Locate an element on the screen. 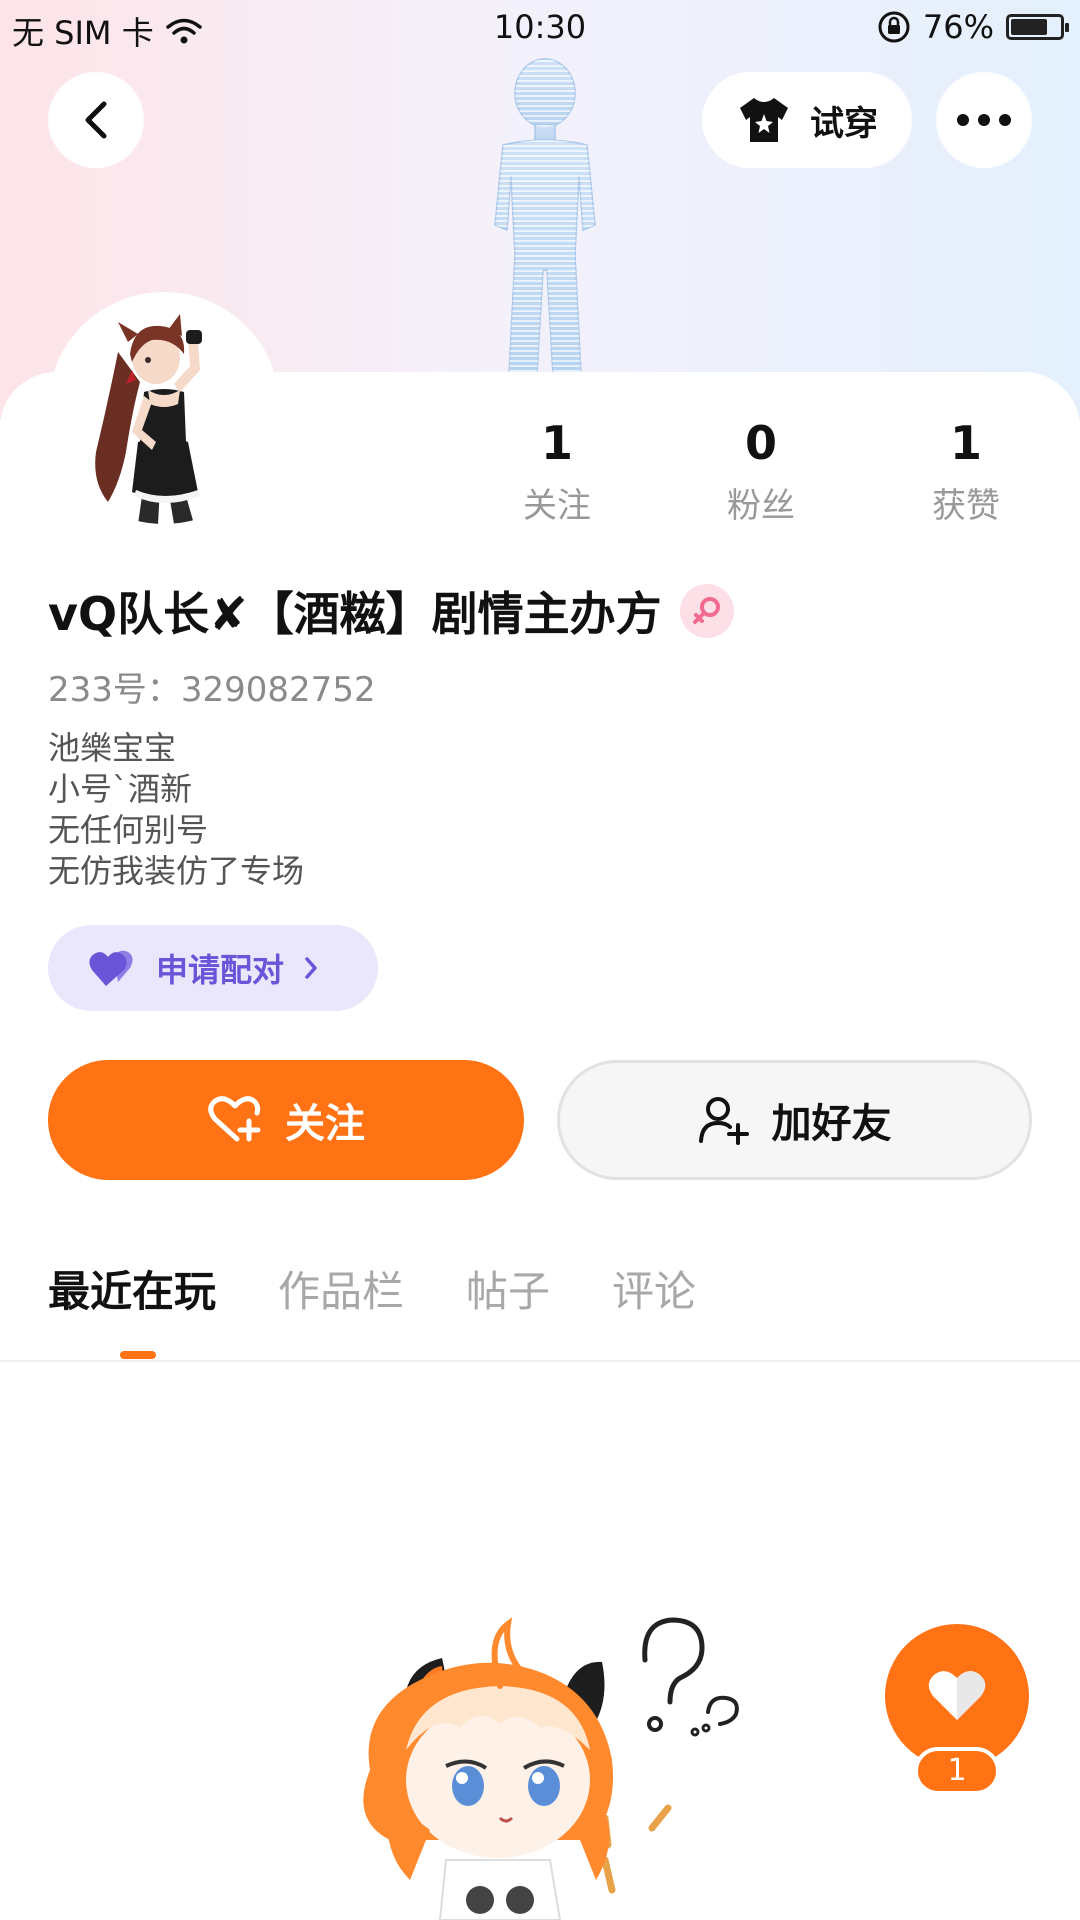  chevron-left-icon is located at coordinates (96, 120).